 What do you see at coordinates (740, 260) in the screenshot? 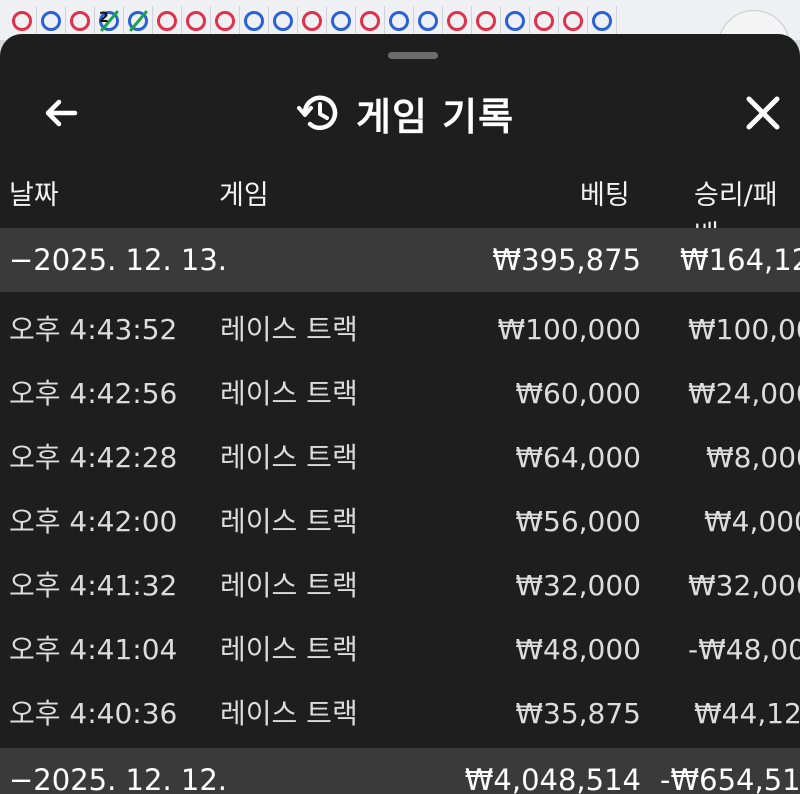
I see `group-result-total: ₩164,125` at bounding box center [740, 260].